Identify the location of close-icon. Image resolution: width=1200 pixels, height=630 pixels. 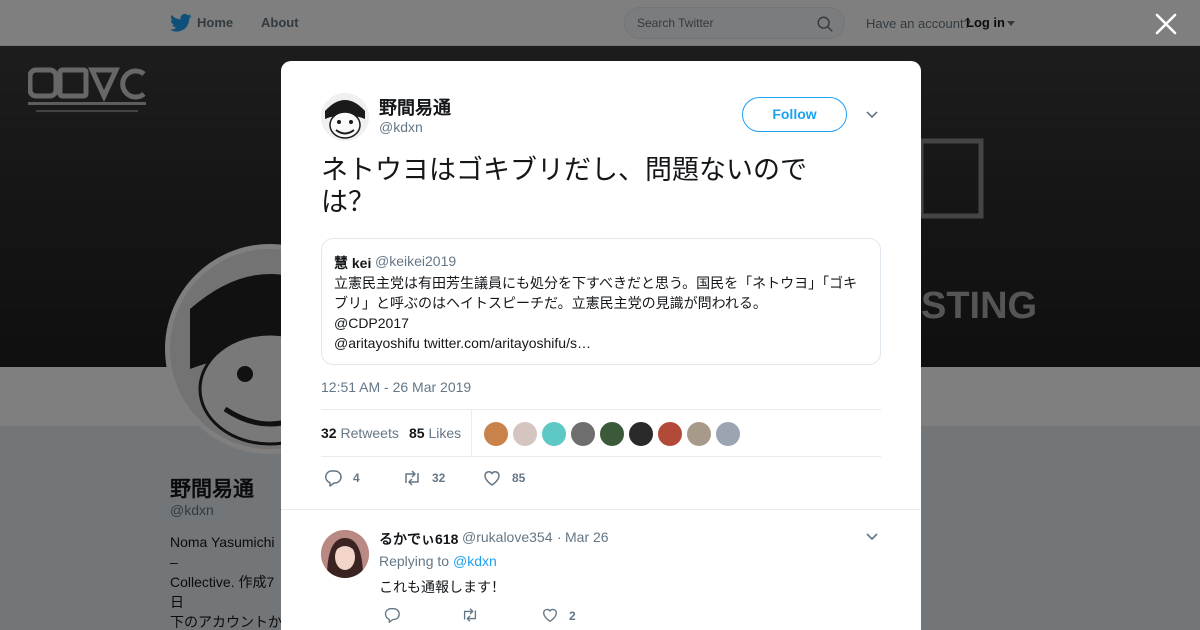
(1166, 24).